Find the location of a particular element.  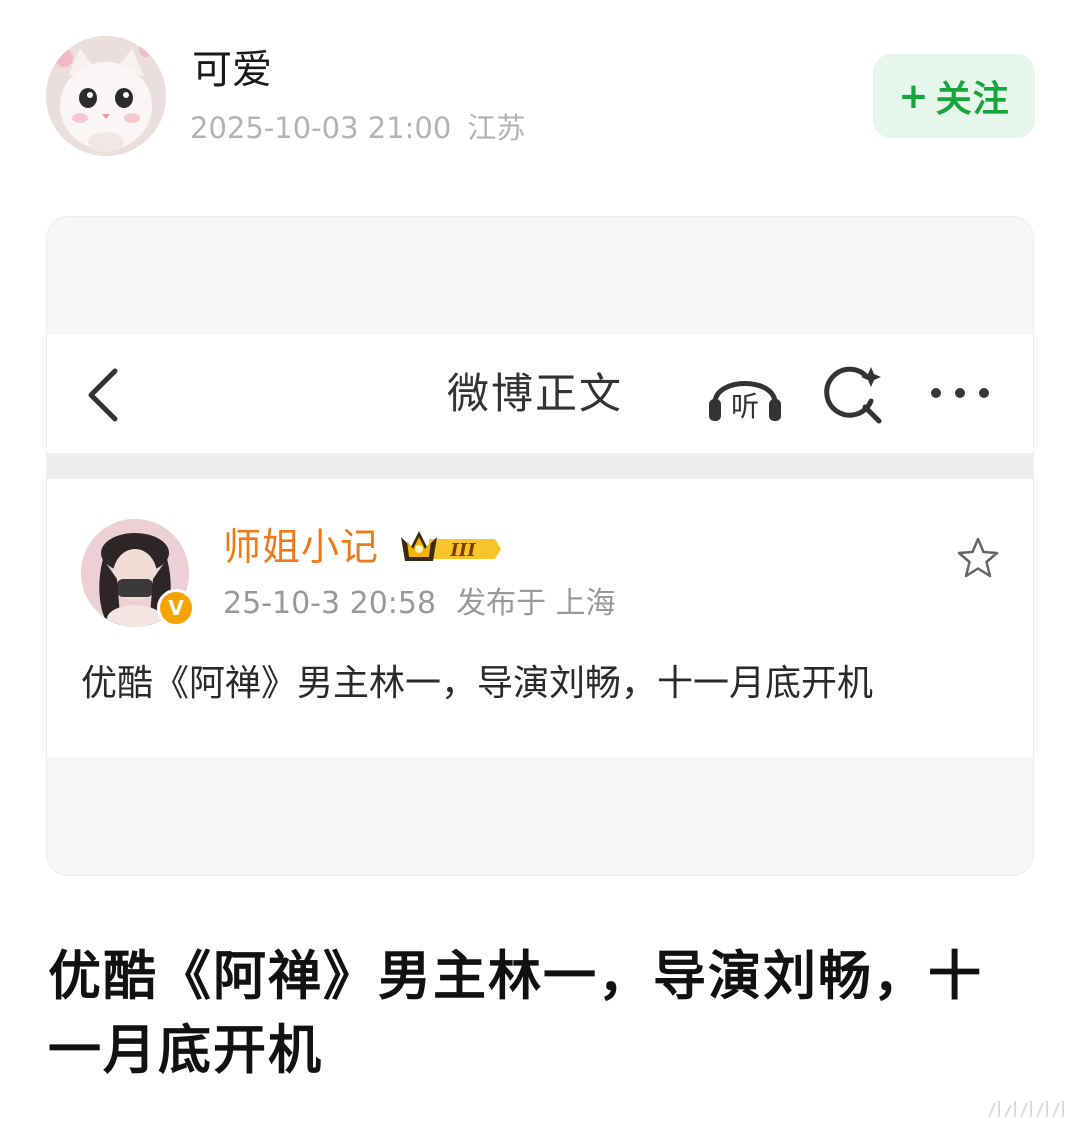

post-time: 25-10-3 20:58 is located at coordinates (330, 603).